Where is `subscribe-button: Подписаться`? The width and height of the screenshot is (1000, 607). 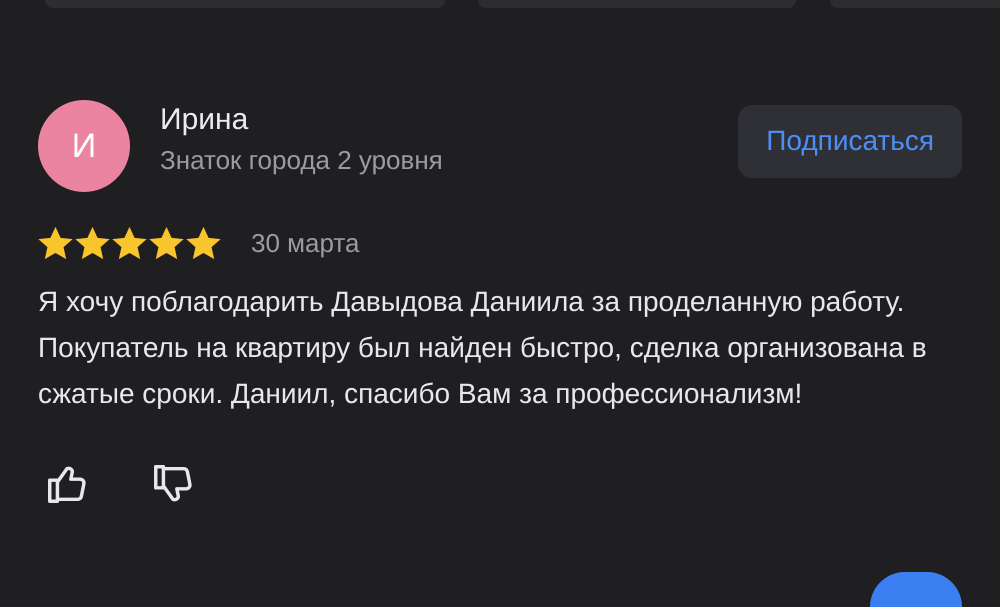
subscribe-button: Подписаться is located at coordinates (850, 141).